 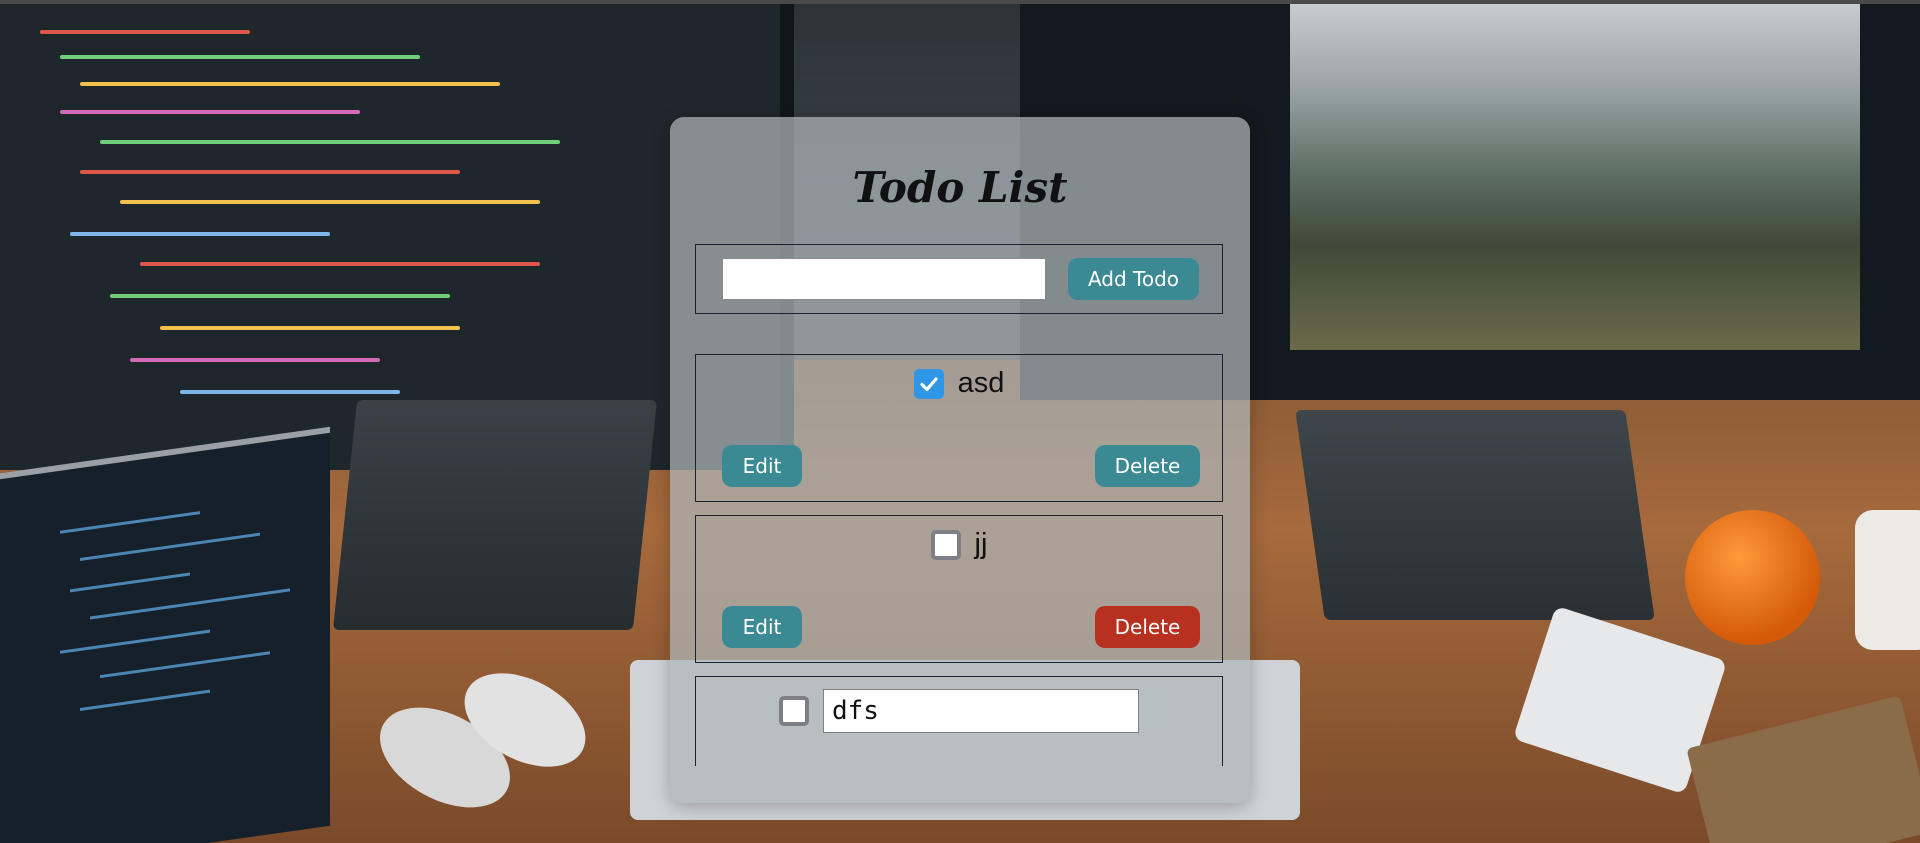 What do you see at coordinates (960, 2) in the screenshot?
I see `browser-top-edge` at bounding box center [960, 2].